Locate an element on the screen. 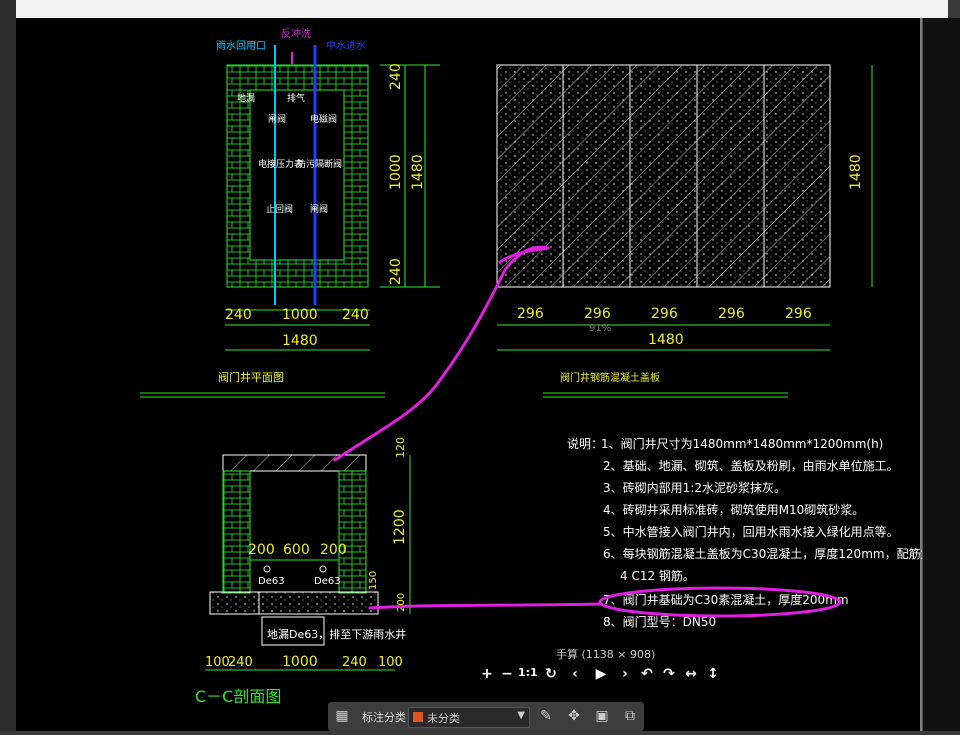 The width and height of the screenshot is (960, 735). category-select: 未分类 ▼ is located at coordinates (469, 717).